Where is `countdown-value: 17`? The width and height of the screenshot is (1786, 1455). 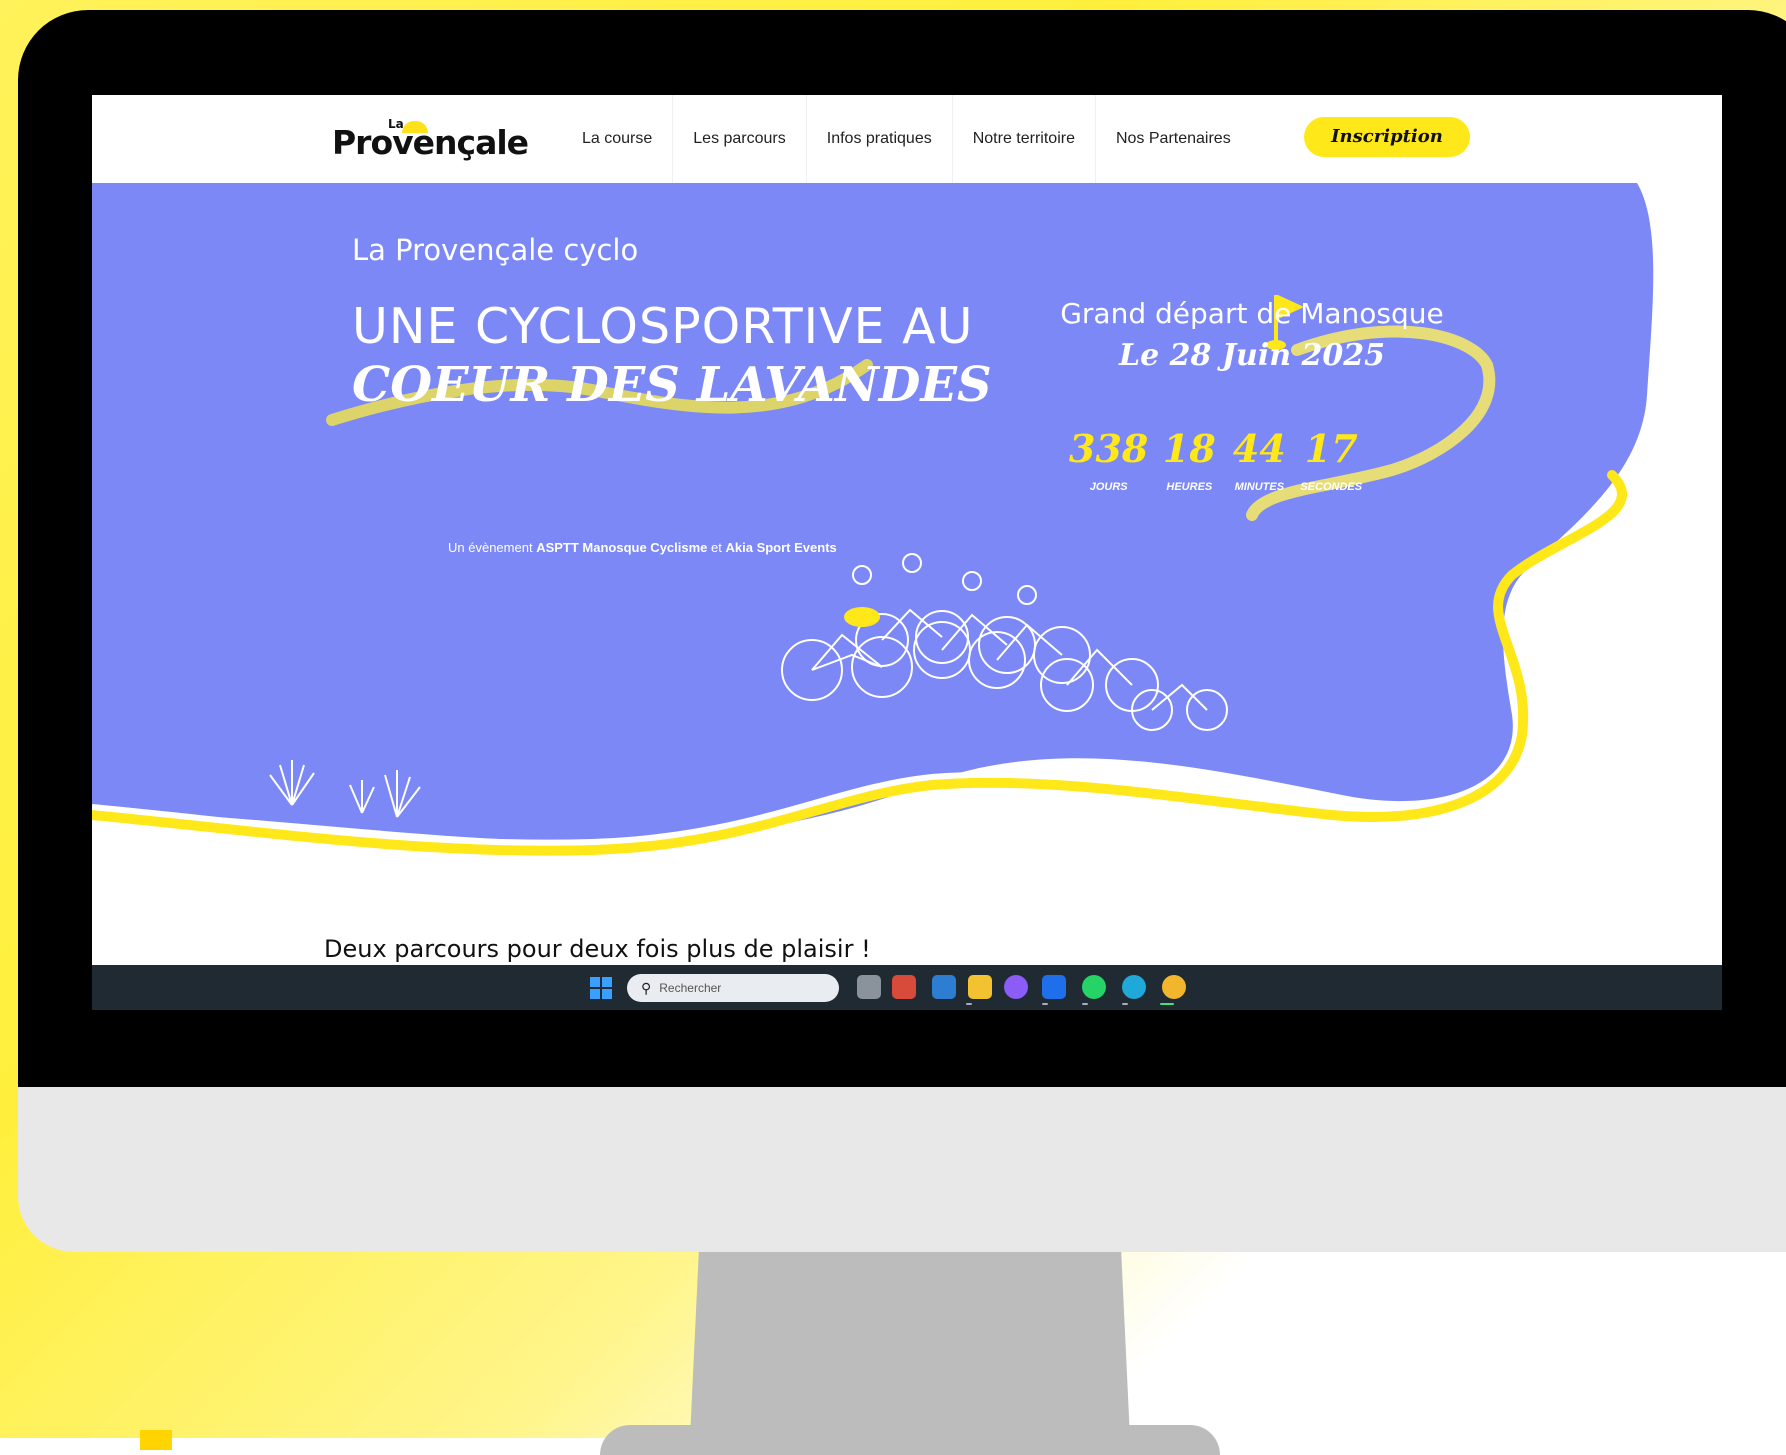 countdown-value: 17 is located at coordinates (1331, 448).